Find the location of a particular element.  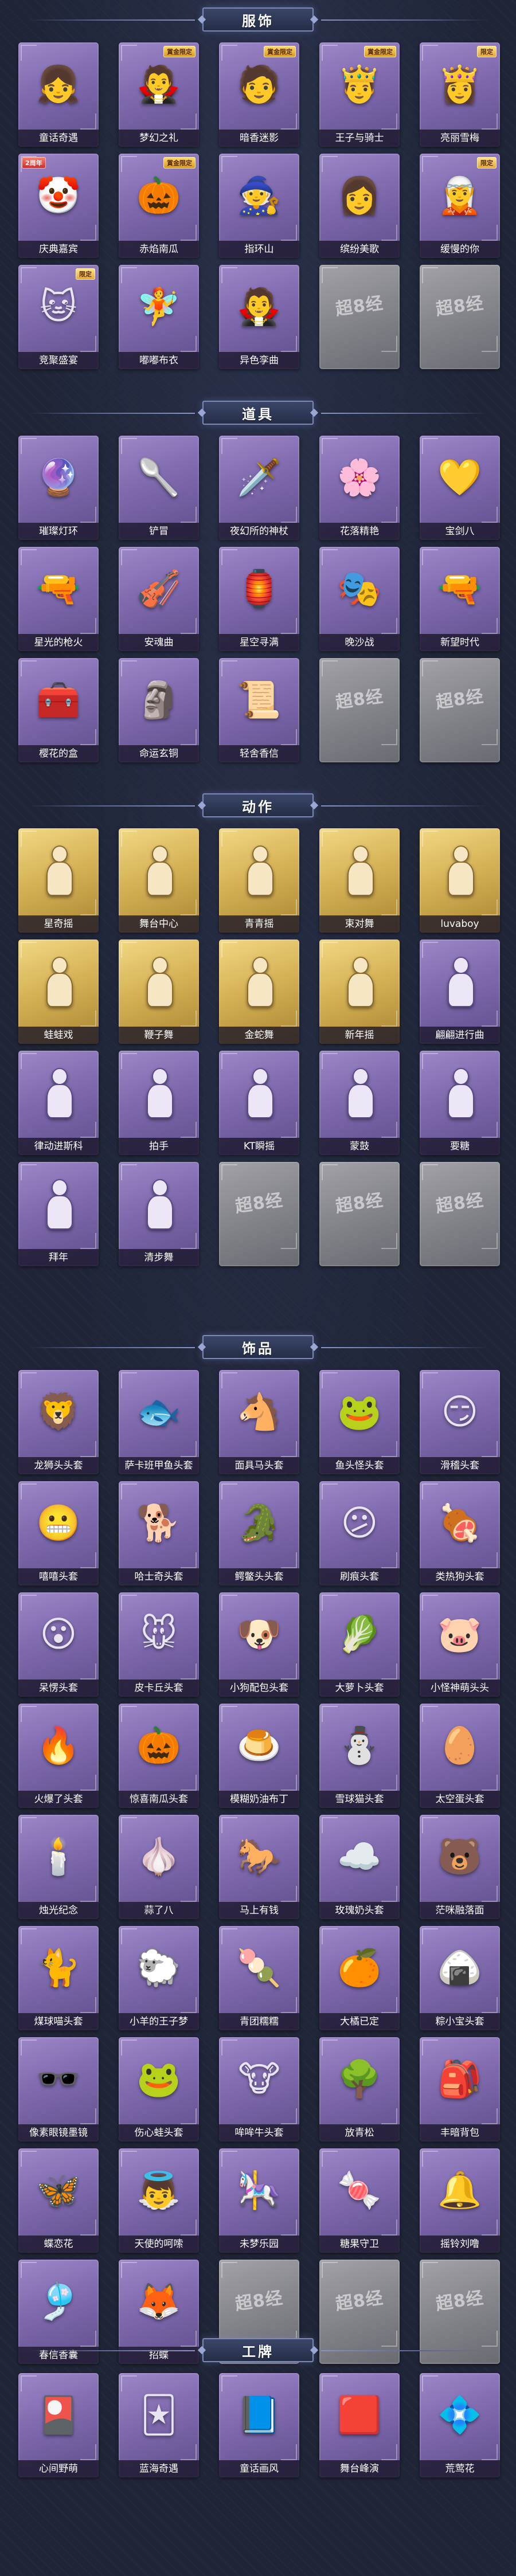

item-card: 舞台中心 is located at coordinates (159, 880).